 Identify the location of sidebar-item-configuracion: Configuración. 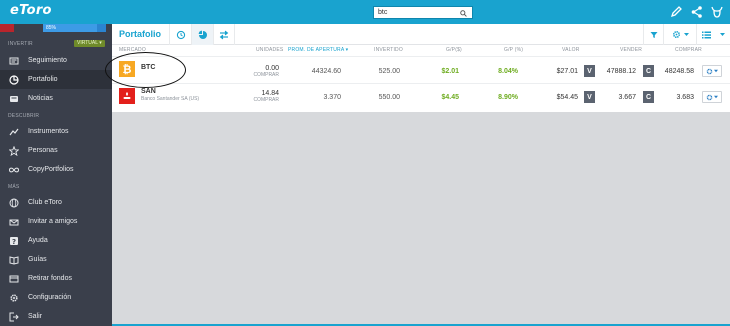
(56, 297).